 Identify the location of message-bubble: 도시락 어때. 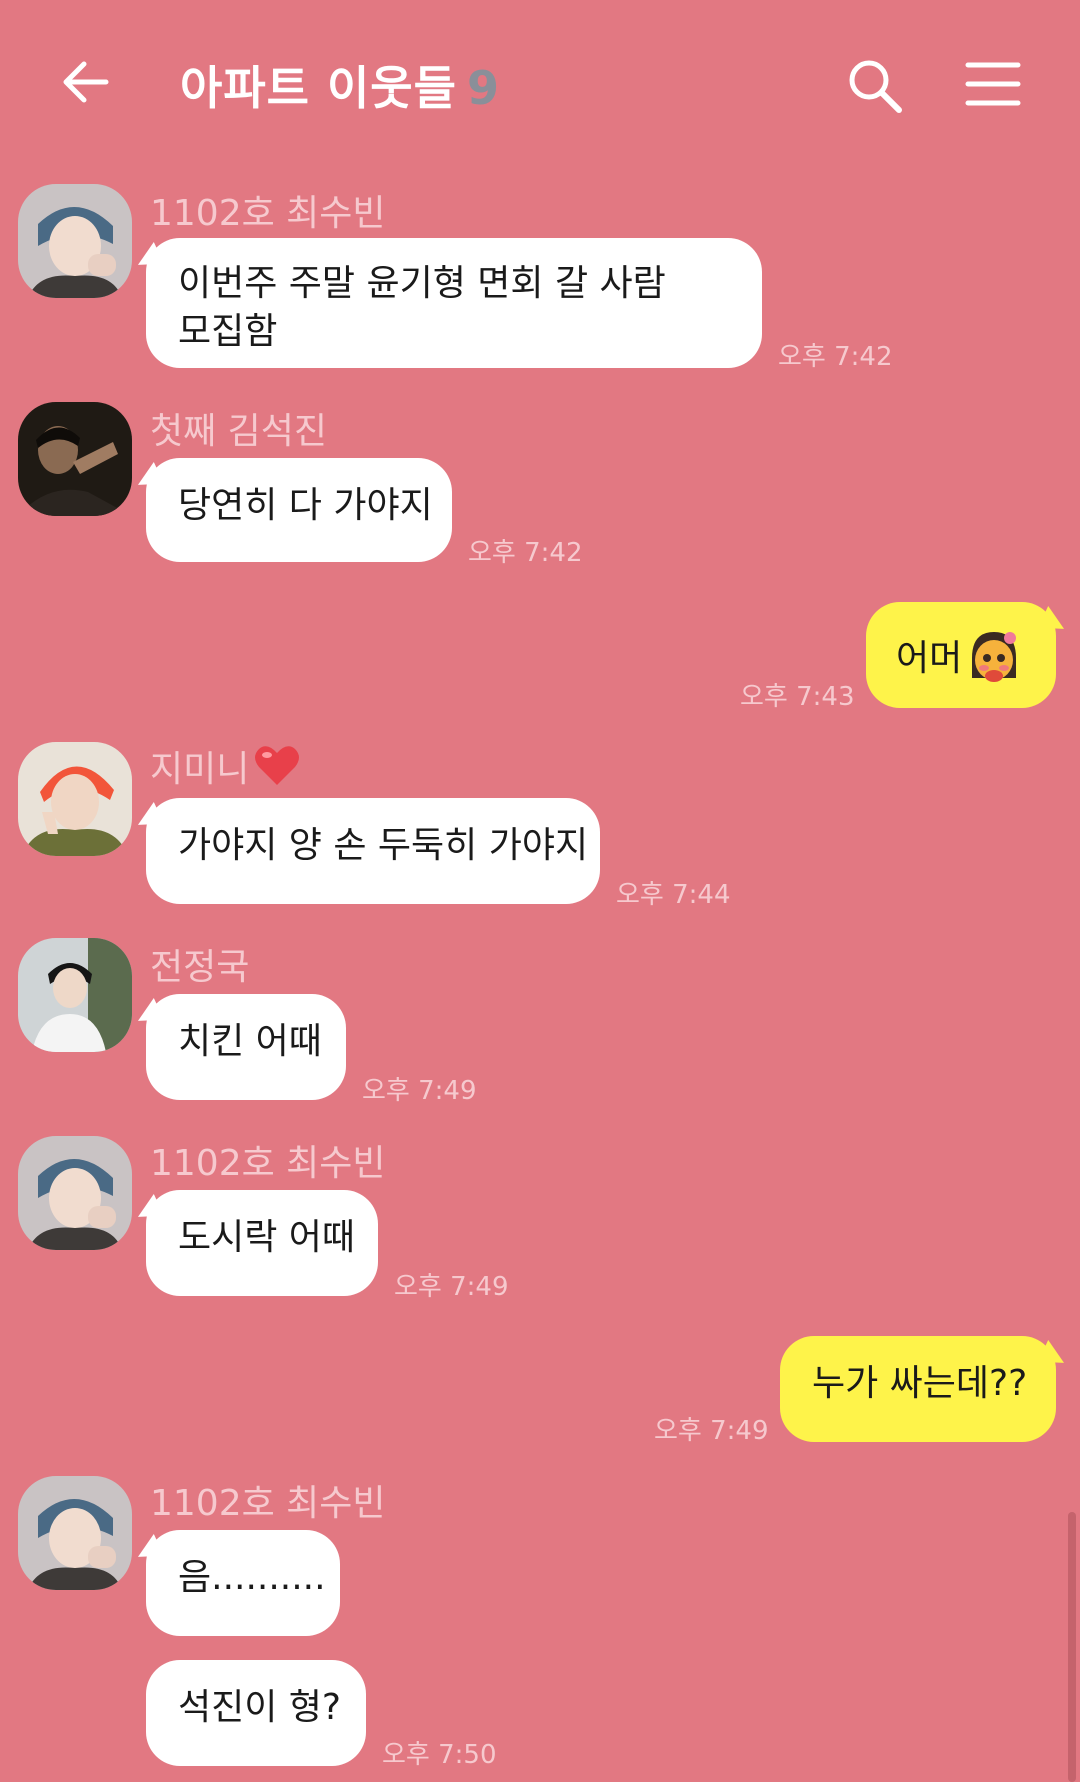
(262, 1243).